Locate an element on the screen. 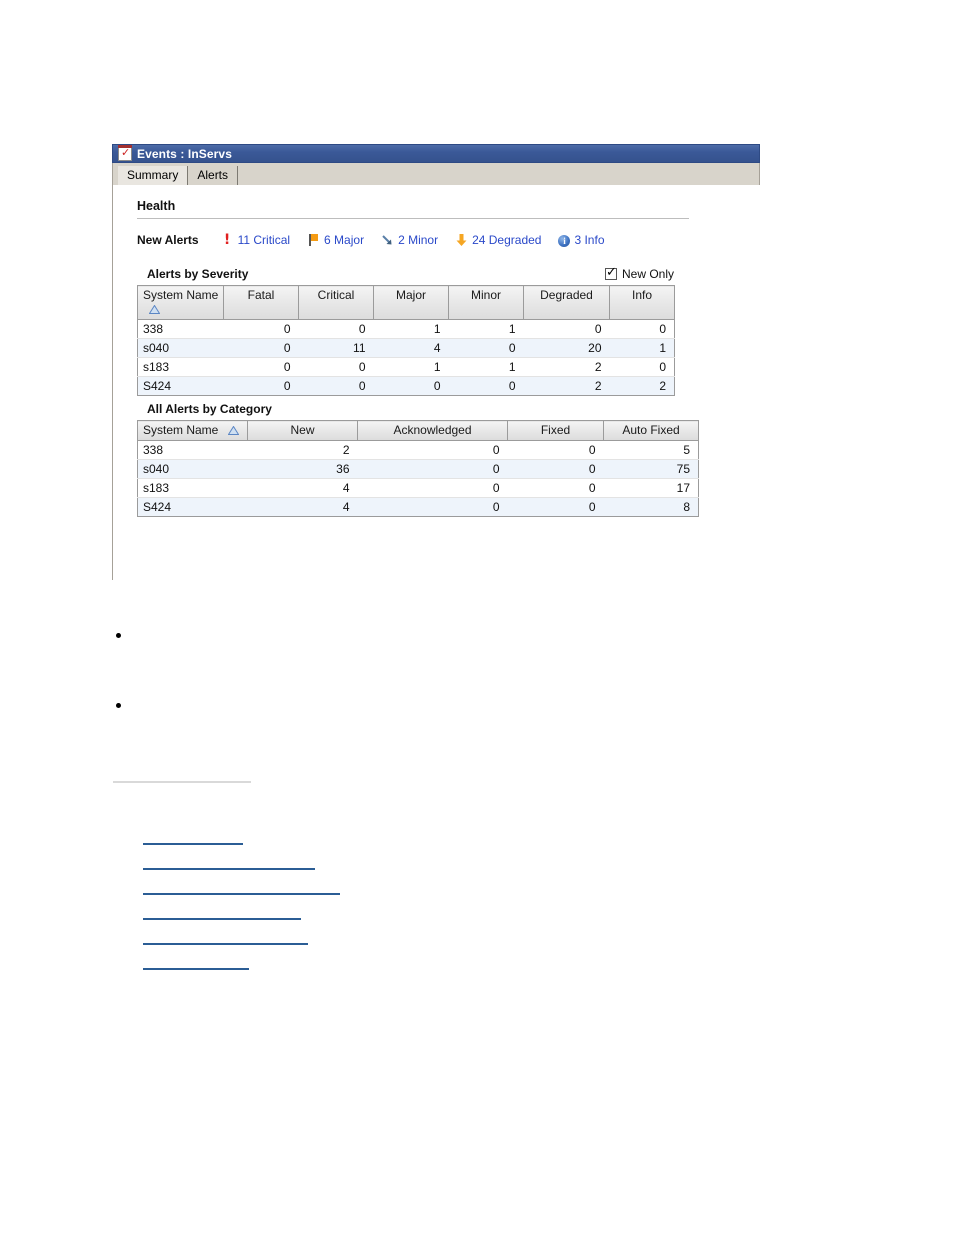 This screenshot has height=1235, width=954. cell-critical: 11 is located at coordinates (336, 348).